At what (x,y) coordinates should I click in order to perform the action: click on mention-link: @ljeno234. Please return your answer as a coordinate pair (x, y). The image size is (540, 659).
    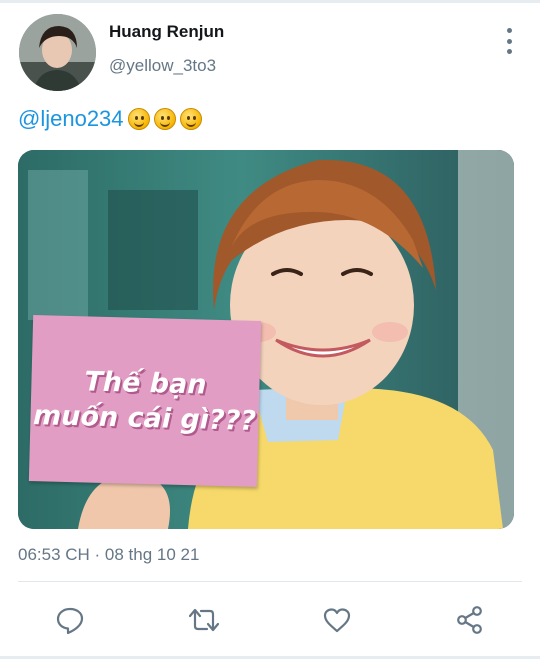
    Looking at the image, I should click on (71, 119).